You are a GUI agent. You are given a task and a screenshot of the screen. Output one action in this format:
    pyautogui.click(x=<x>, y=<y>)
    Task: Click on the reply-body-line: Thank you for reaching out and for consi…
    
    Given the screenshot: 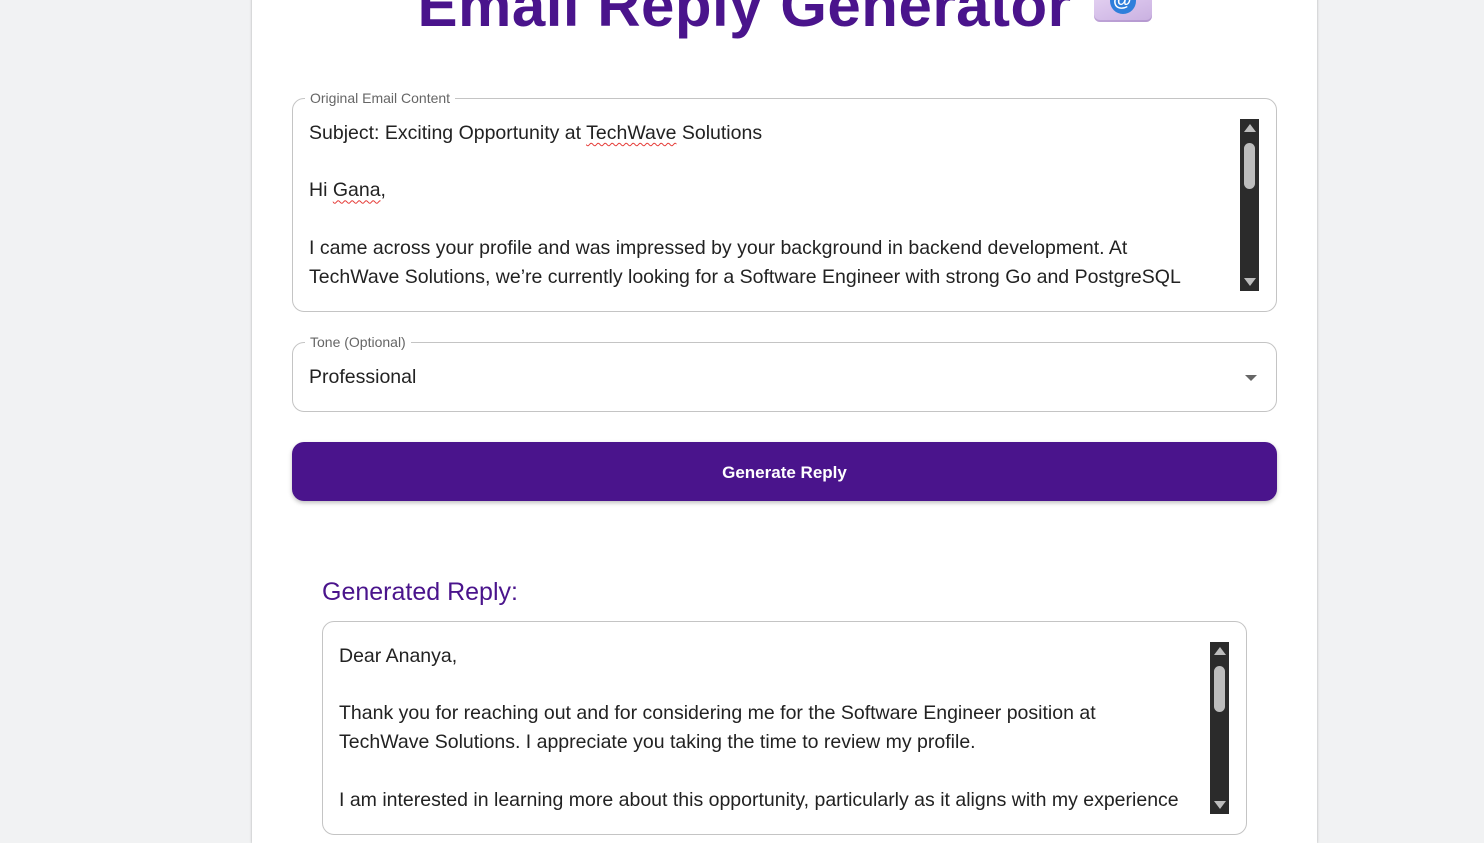 What is the action you would take?
    pyautogui.click(x=717, y=713)
    